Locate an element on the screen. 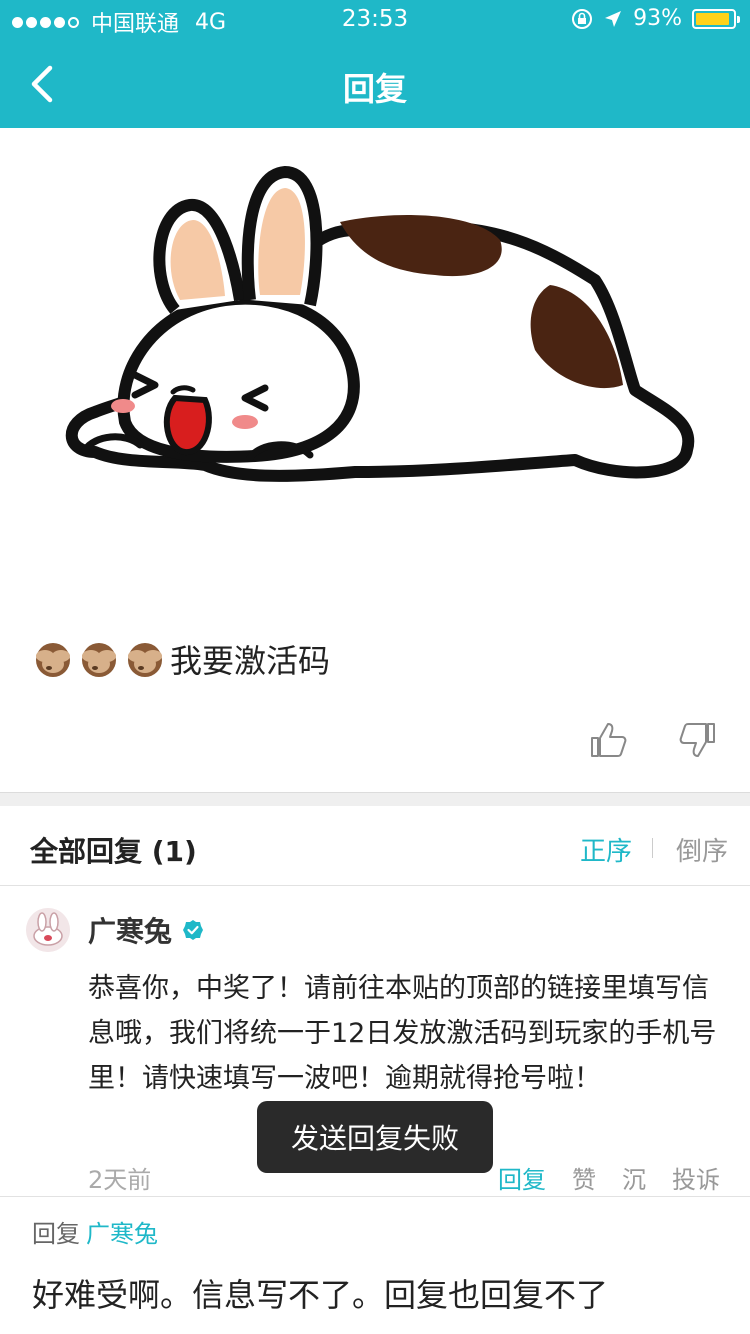 The width and height of the screenshot is (750, 1334). thumbs-up-icon is located at coordinates (608, 740).